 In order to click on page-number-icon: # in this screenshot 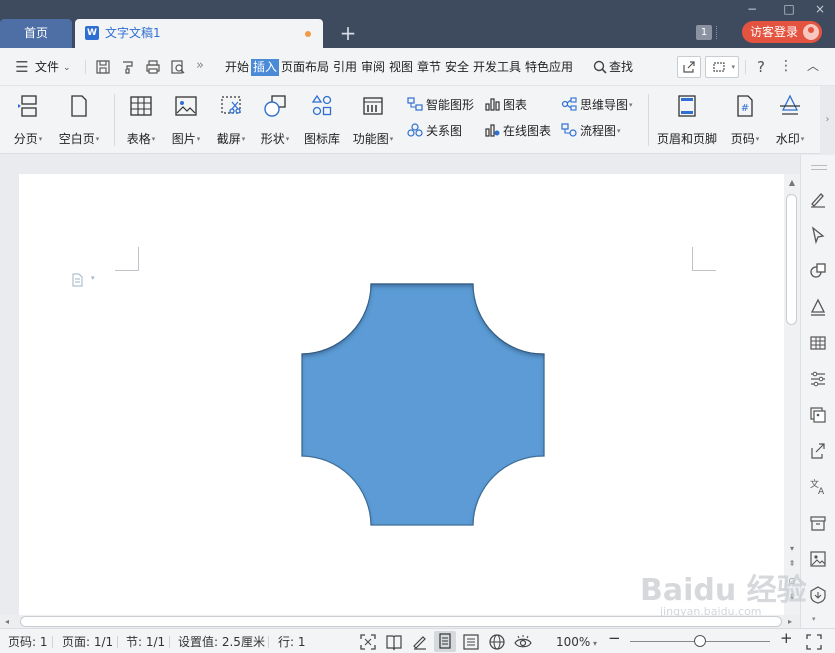, I will do `click(745, 106)`.